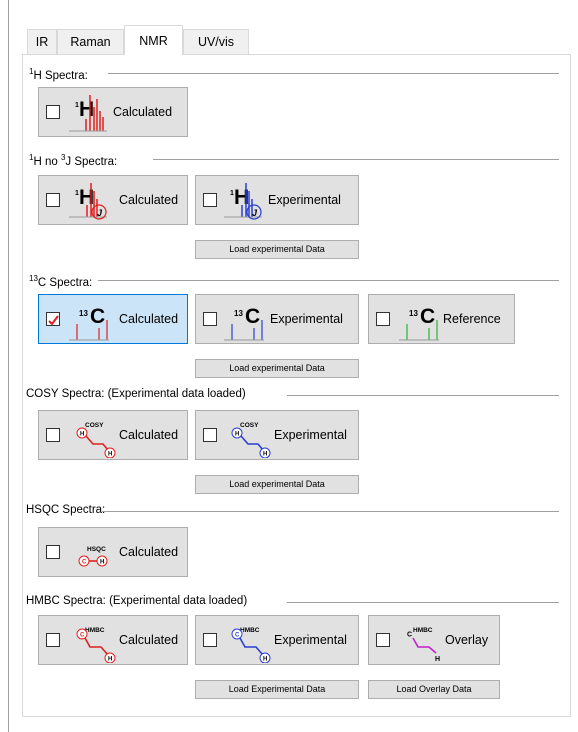 This screenshot has height=732, width=578. I want to click on h1noj-experimental-label: Experimental, so click(304, 200).